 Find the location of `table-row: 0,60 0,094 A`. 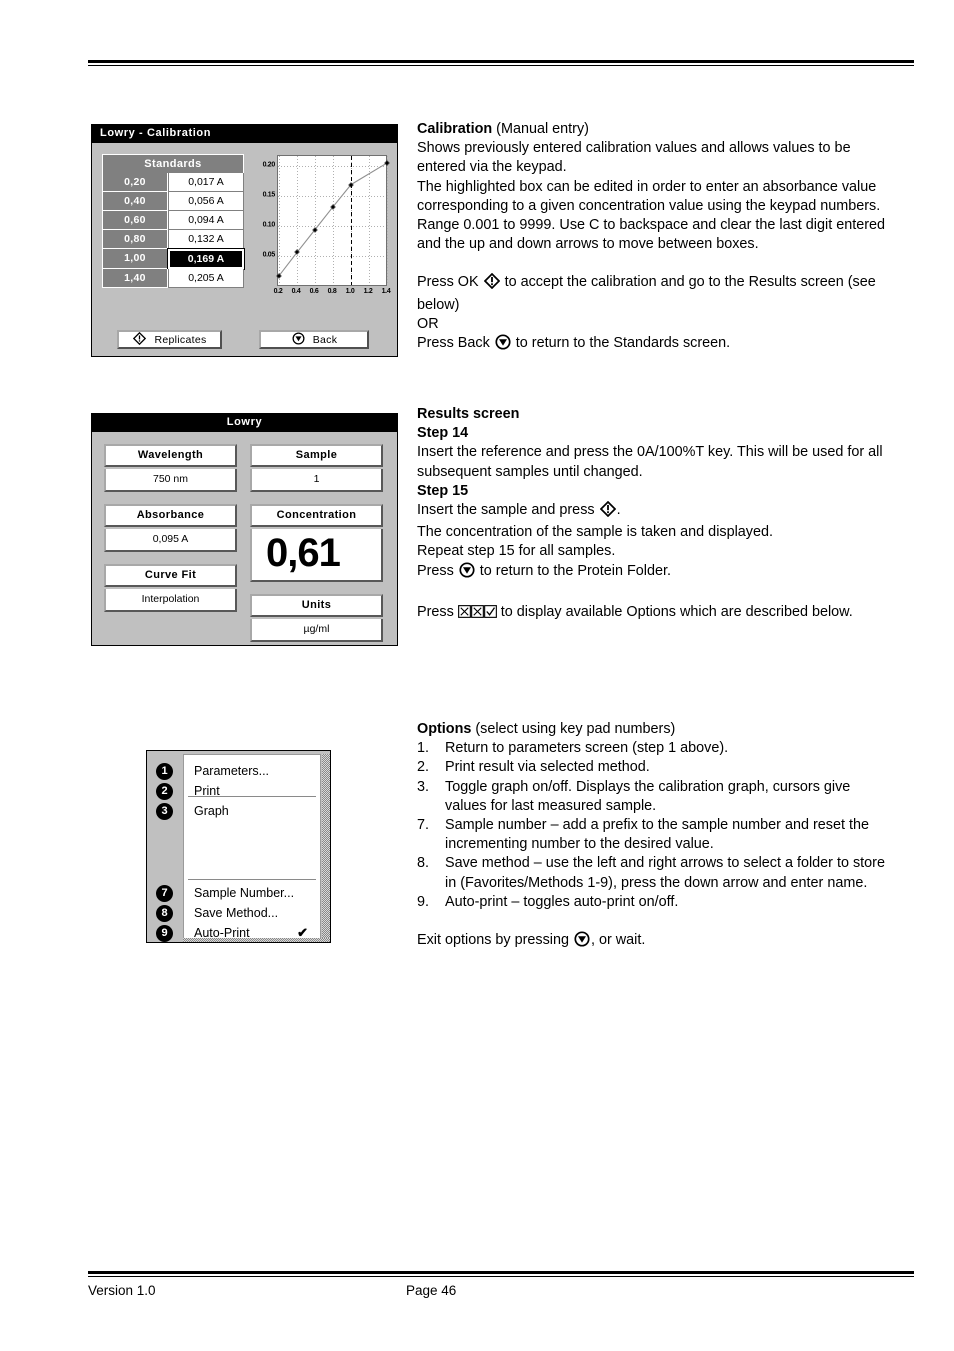

table-row: 0,60 0,094 A is located at coordinates (173, 220).